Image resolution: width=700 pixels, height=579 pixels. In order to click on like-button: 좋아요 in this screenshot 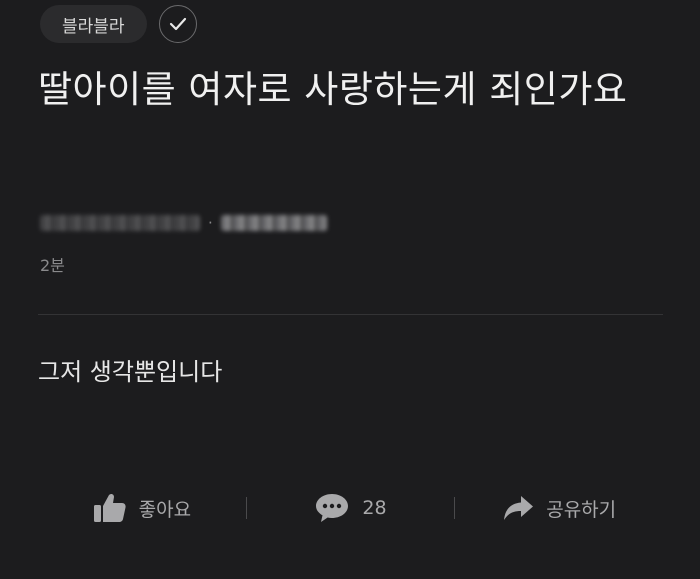, I will do `click(142, 508)`.